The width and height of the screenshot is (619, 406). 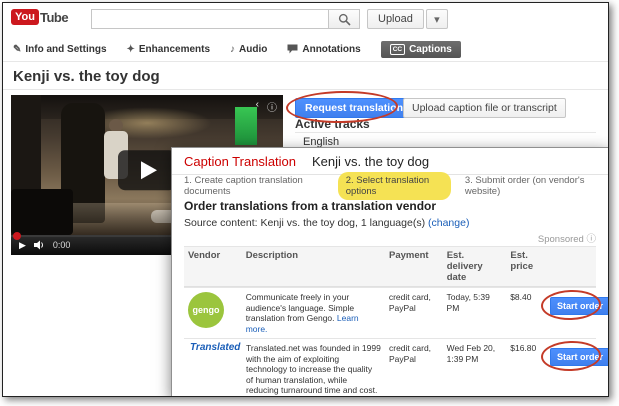 What do you see at coordinates (521, 297) in the screenshot?
I see `gengo-price: $8.40` at bounding box center [521, 297].